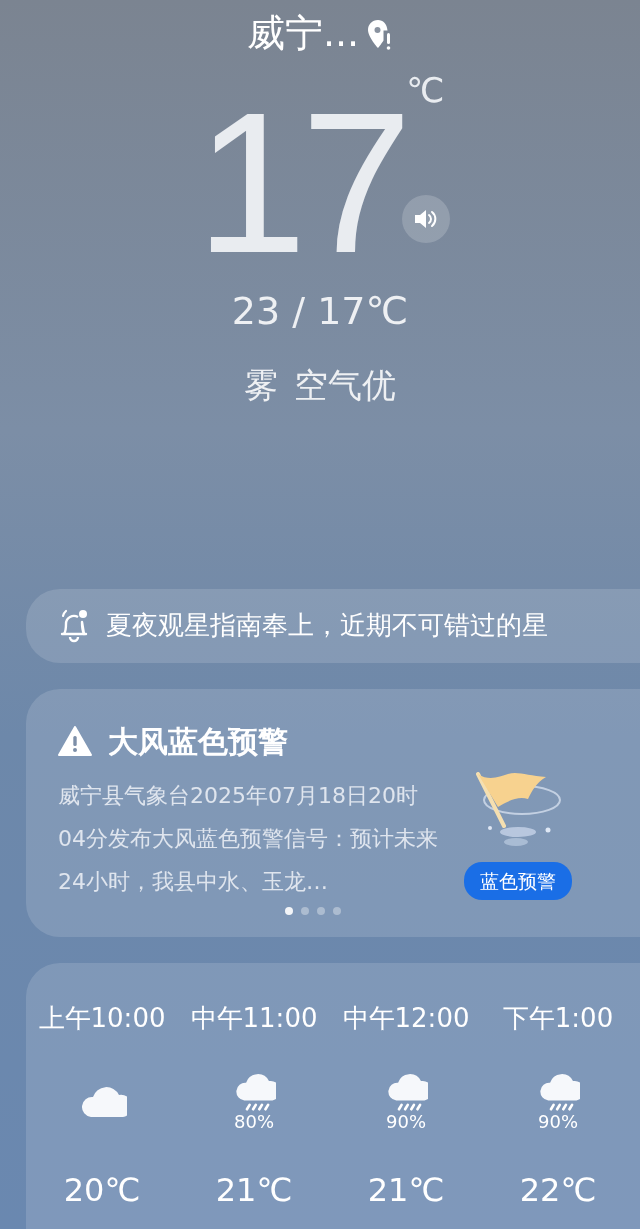 This screenshot has width=640, height=1229. I want to click on hour-temperature: 22℃, so click(558, 1190).